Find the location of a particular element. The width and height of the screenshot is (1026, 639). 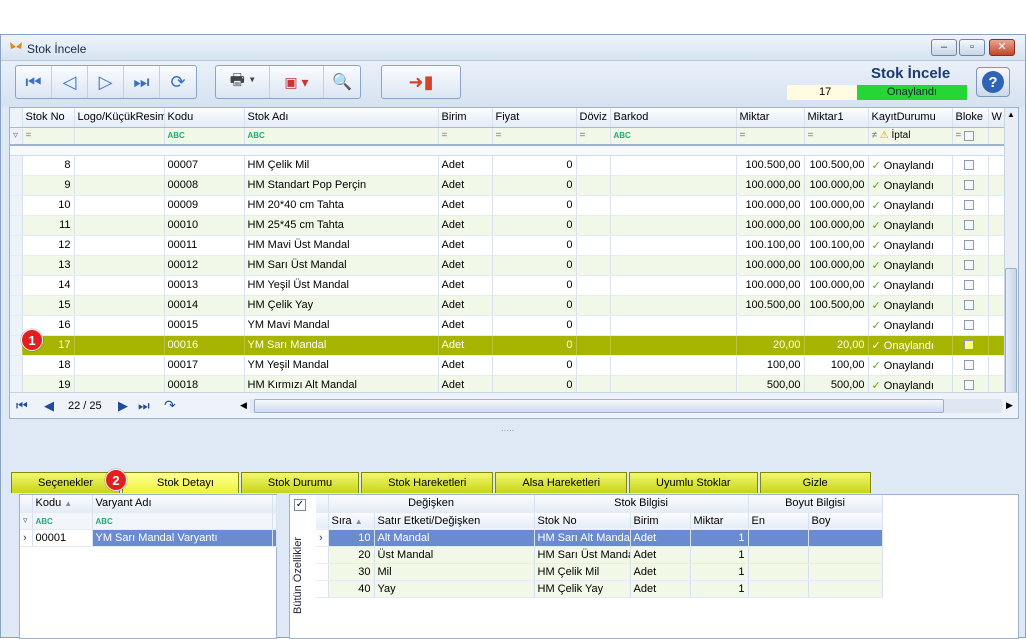

col-stok-no: Stok No is located at coordinates (48, 118).